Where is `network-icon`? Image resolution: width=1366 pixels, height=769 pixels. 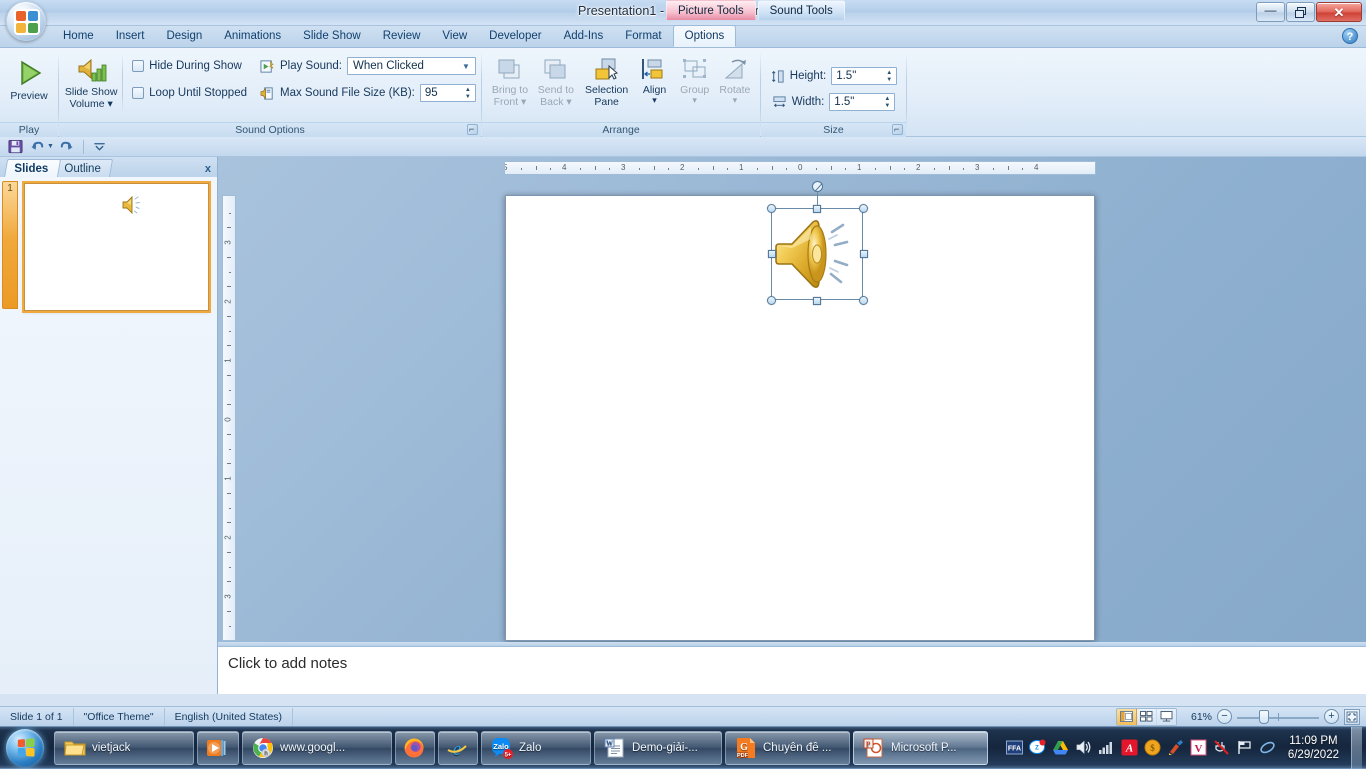
network-icon is located at coordinates (1106, 747).